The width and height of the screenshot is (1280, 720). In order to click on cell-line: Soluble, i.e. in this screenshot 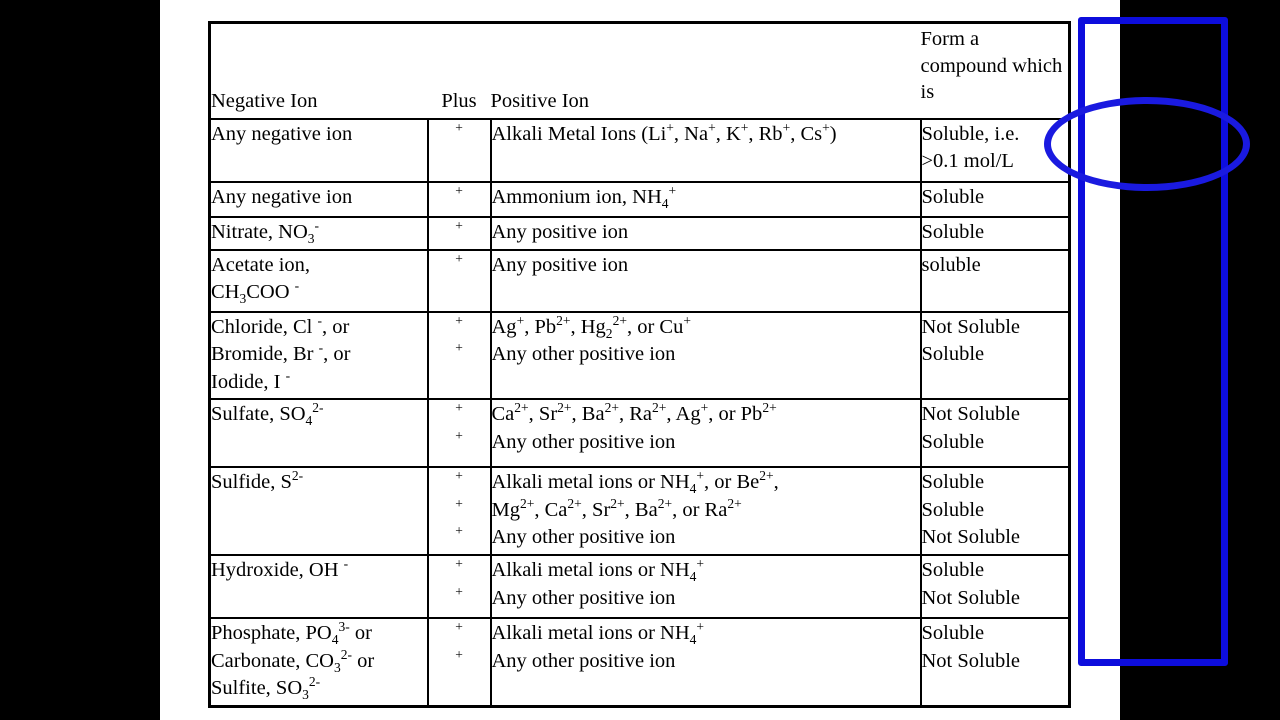, I will do `click(970, 134)`.